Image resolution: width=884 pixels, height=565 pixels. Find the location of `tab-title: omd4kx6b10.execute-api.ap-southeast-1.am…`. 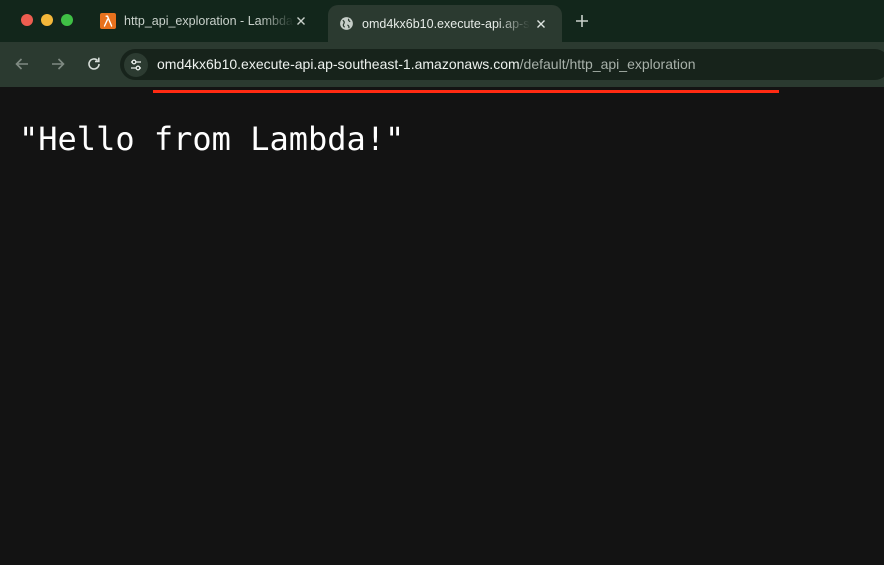

tab-title: omd4kx6b10.execute-api.ap-southeast-1.am… is located at coordinates (446, 23).